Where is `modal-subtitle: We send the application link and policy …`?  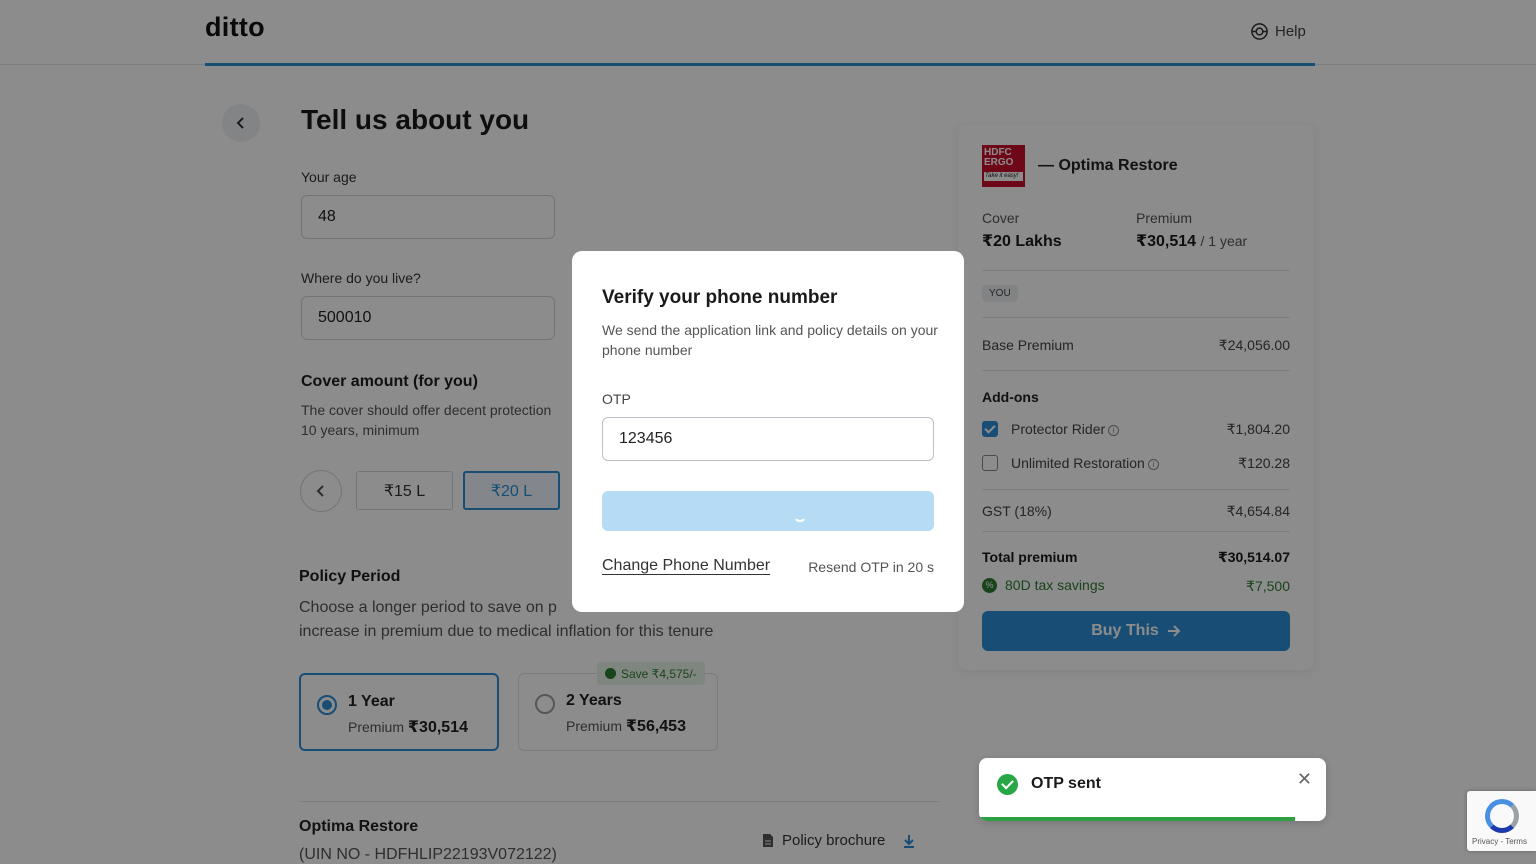
modal-subtitle: We send the application link and policy … is located at coordinates (770, 340).